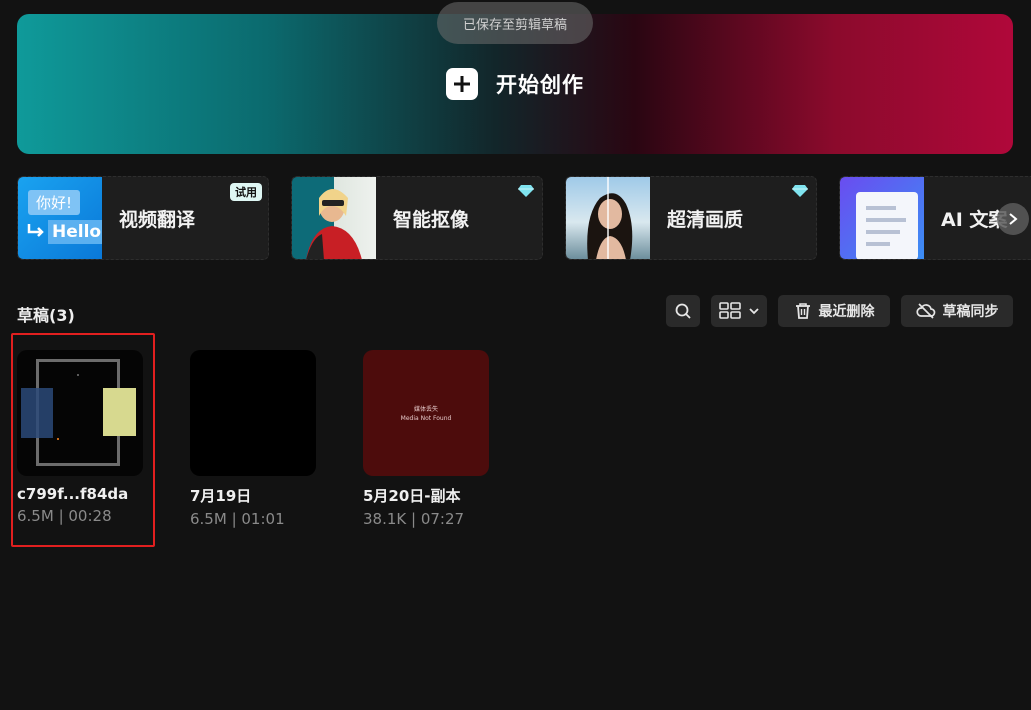  What do you see at coordinates (334, 224) in the screenshot?
I see `person-figure-icon` at bounding box center [334, 224].